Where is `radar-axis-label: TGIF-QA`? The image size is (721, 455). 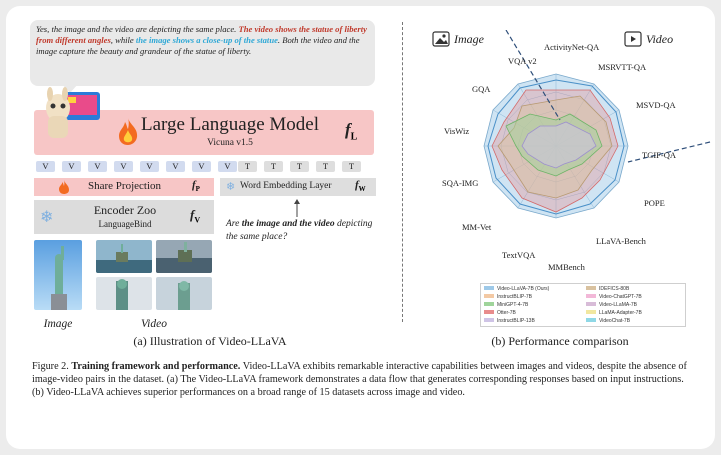
radar-axis-label: TGIF-QA is located at coordinates (659, 155).